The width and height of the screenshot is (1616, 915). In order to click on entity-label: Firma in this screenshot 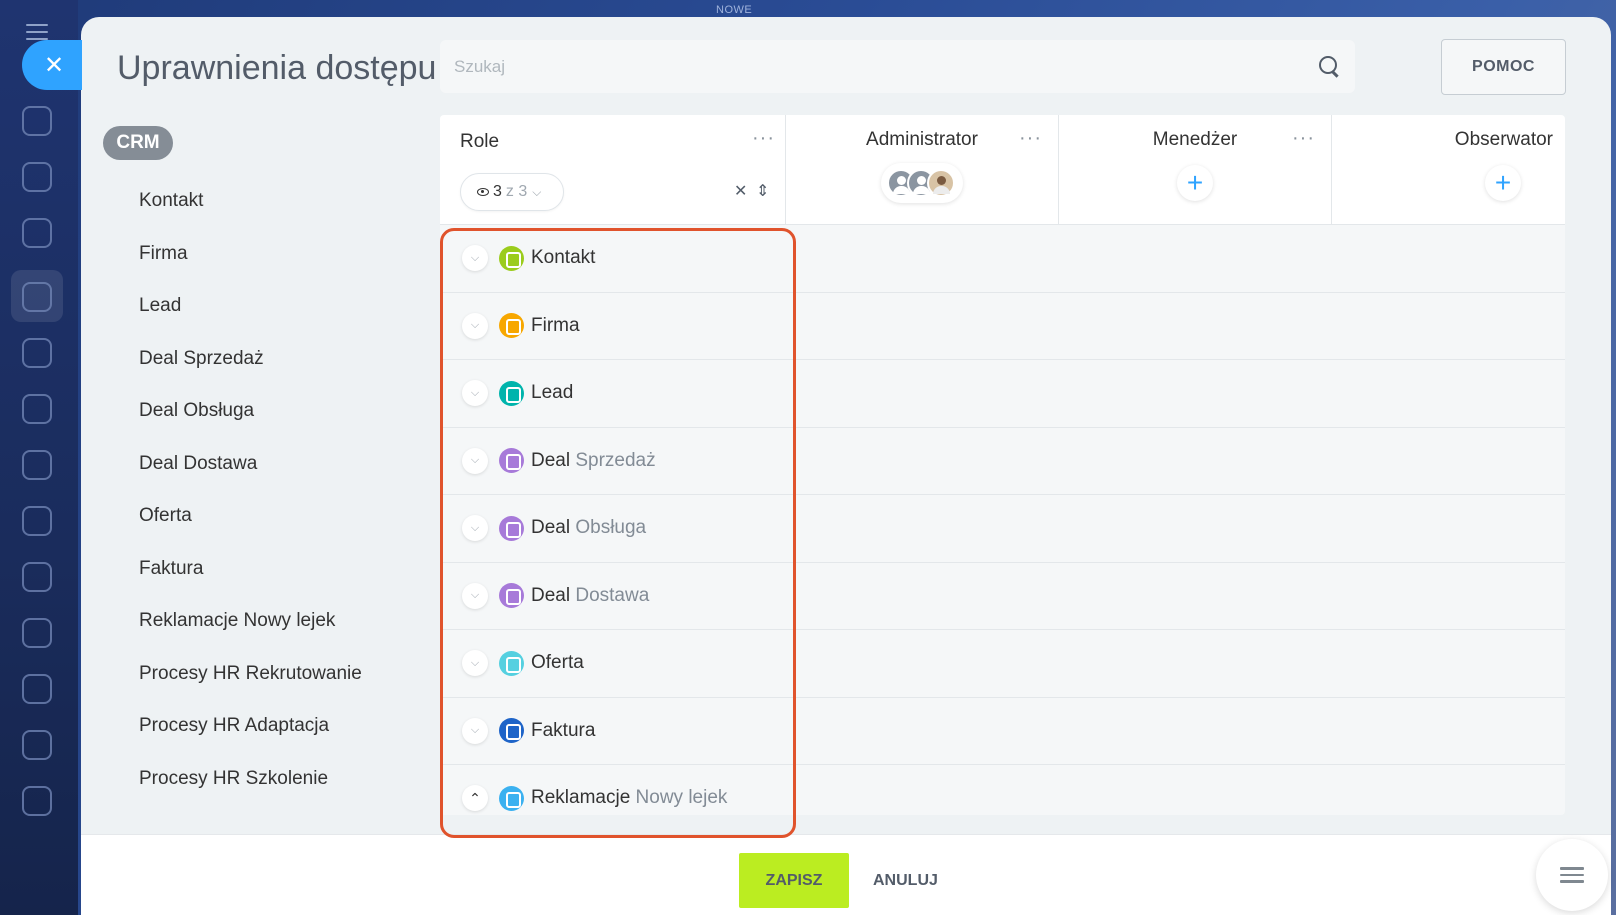, I will do `click(555, 326)`.